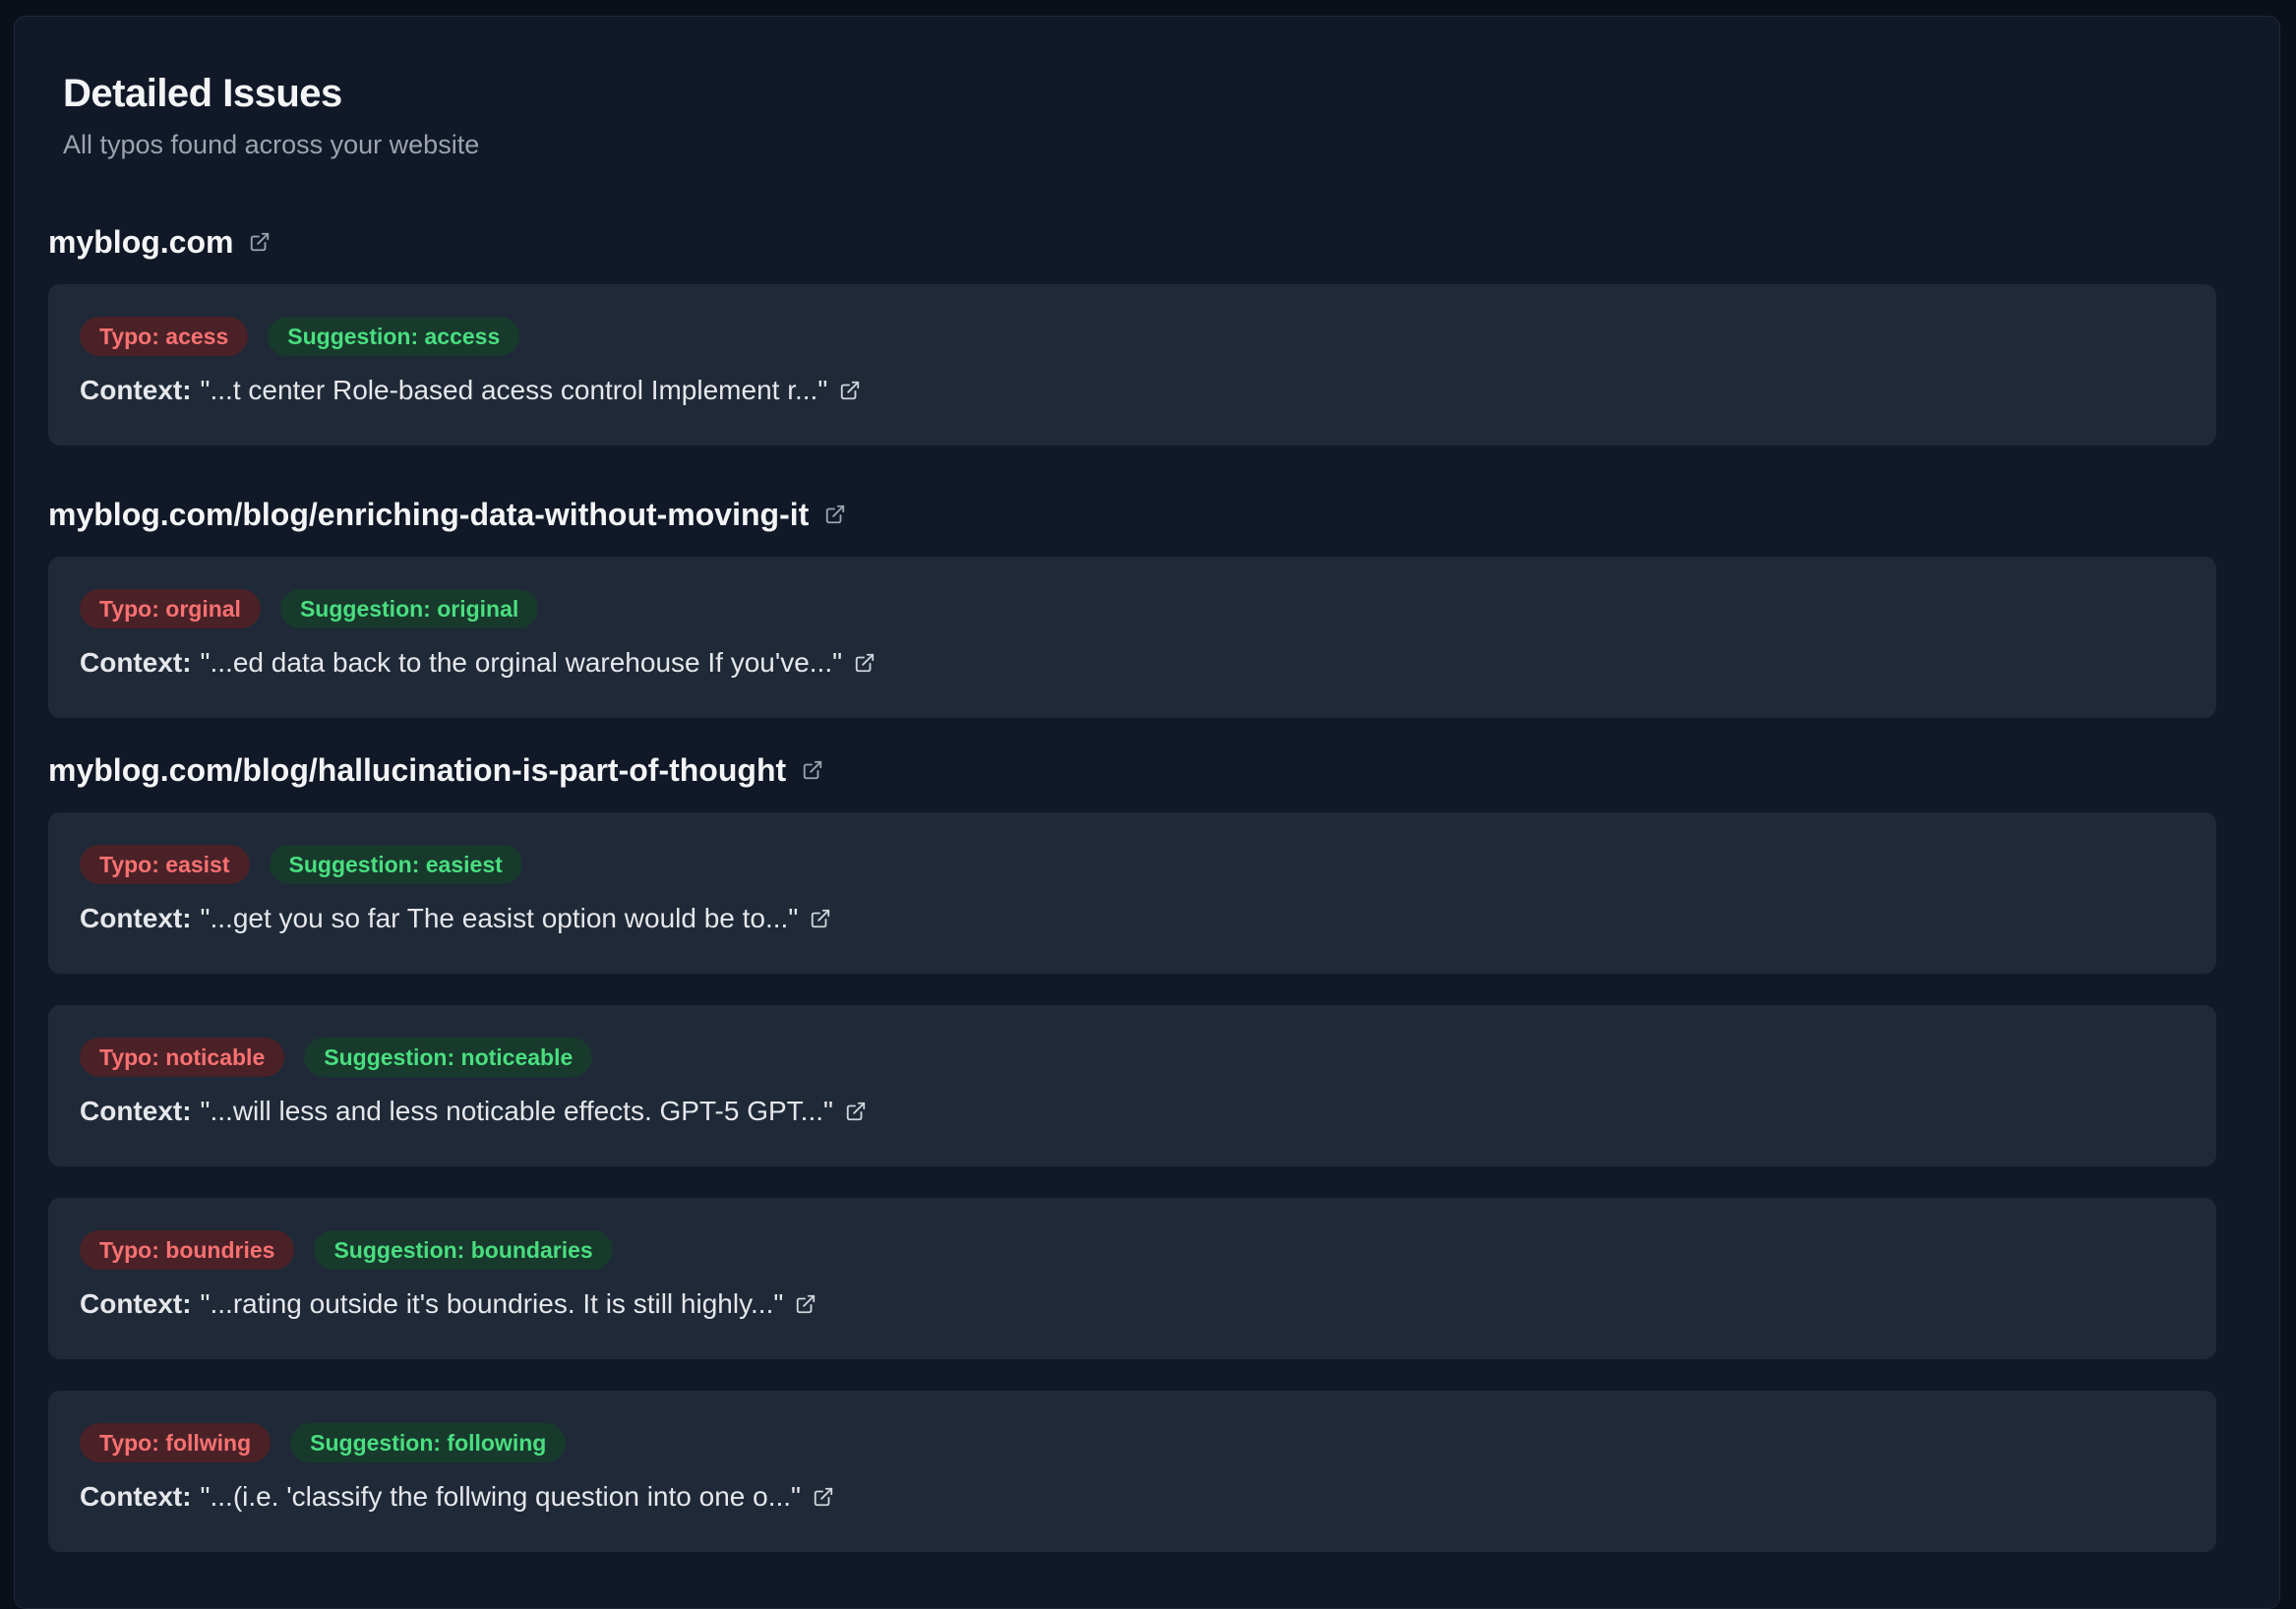  Describe the element at coordinates (448, 1058) in the screenshot. I see `suggestion-badge: Suggestion: noticeable` at that location.